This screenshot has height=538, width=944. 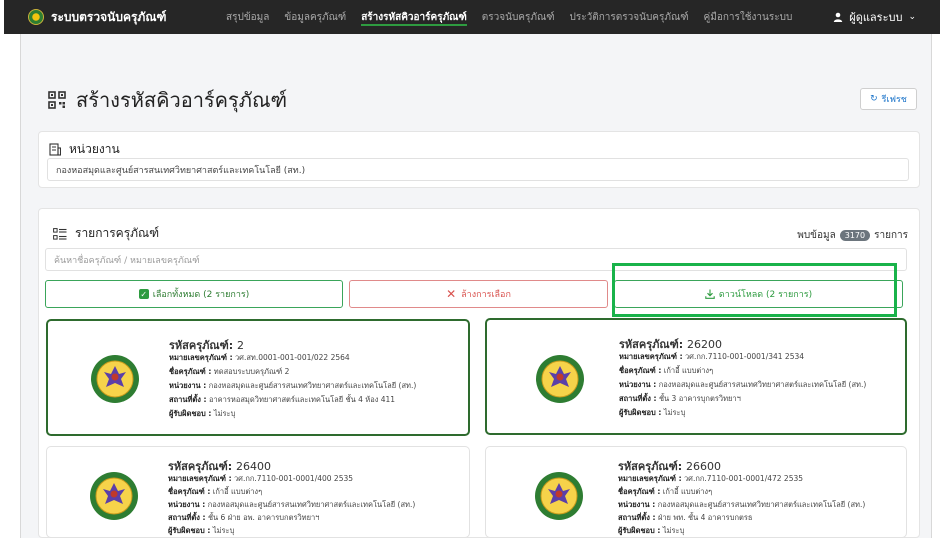 I want to click on check-icon: ✓, so click(x=143, y=294).